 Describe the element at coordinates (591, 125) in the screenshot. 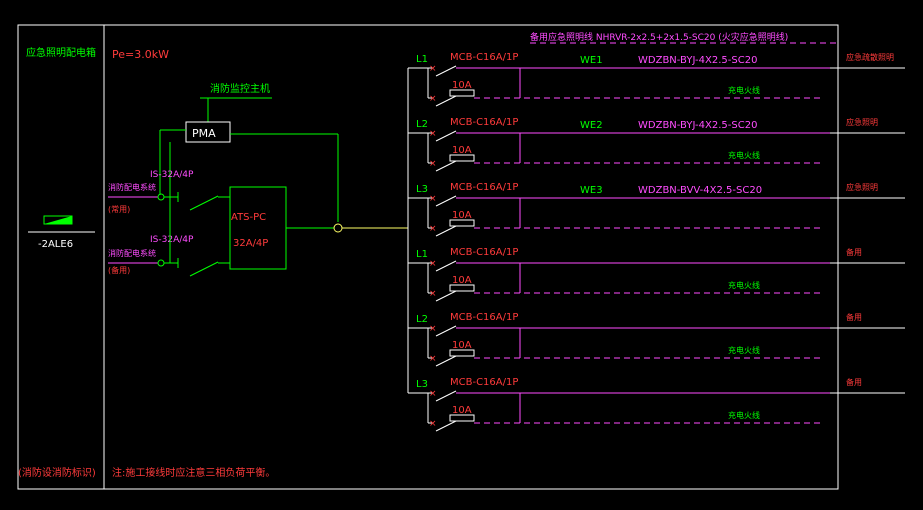

I see `circuit-id: WE2` at that location.